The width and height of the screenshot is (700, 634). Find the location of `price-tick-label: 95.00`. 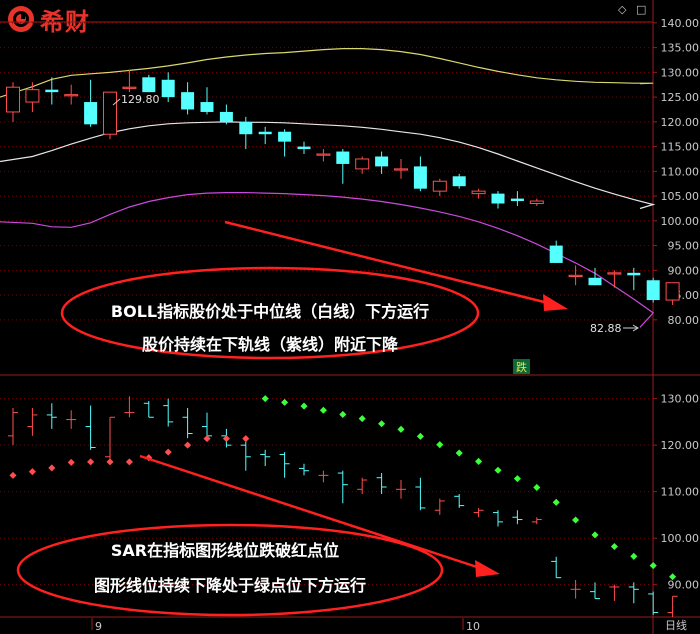

price-tick-label: 95.00 is located at coordinates (684, 246).